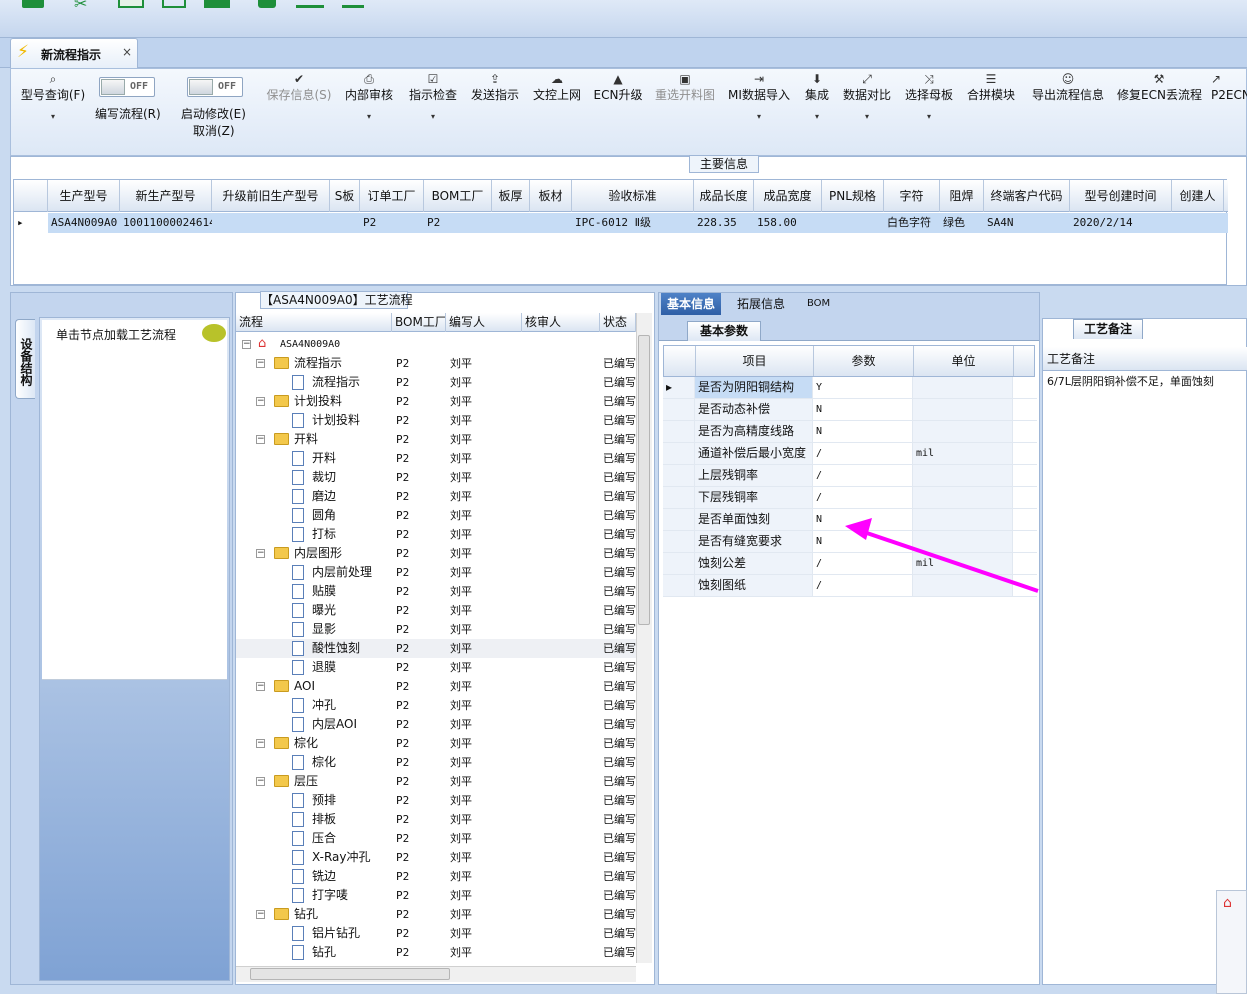 The height and width of the screenshot is (994, 1247). Describe the element at coordinates (436, 705) in the screenshot. I see `tree-row: 冲孔 P2 刘平 已编写` at that location.